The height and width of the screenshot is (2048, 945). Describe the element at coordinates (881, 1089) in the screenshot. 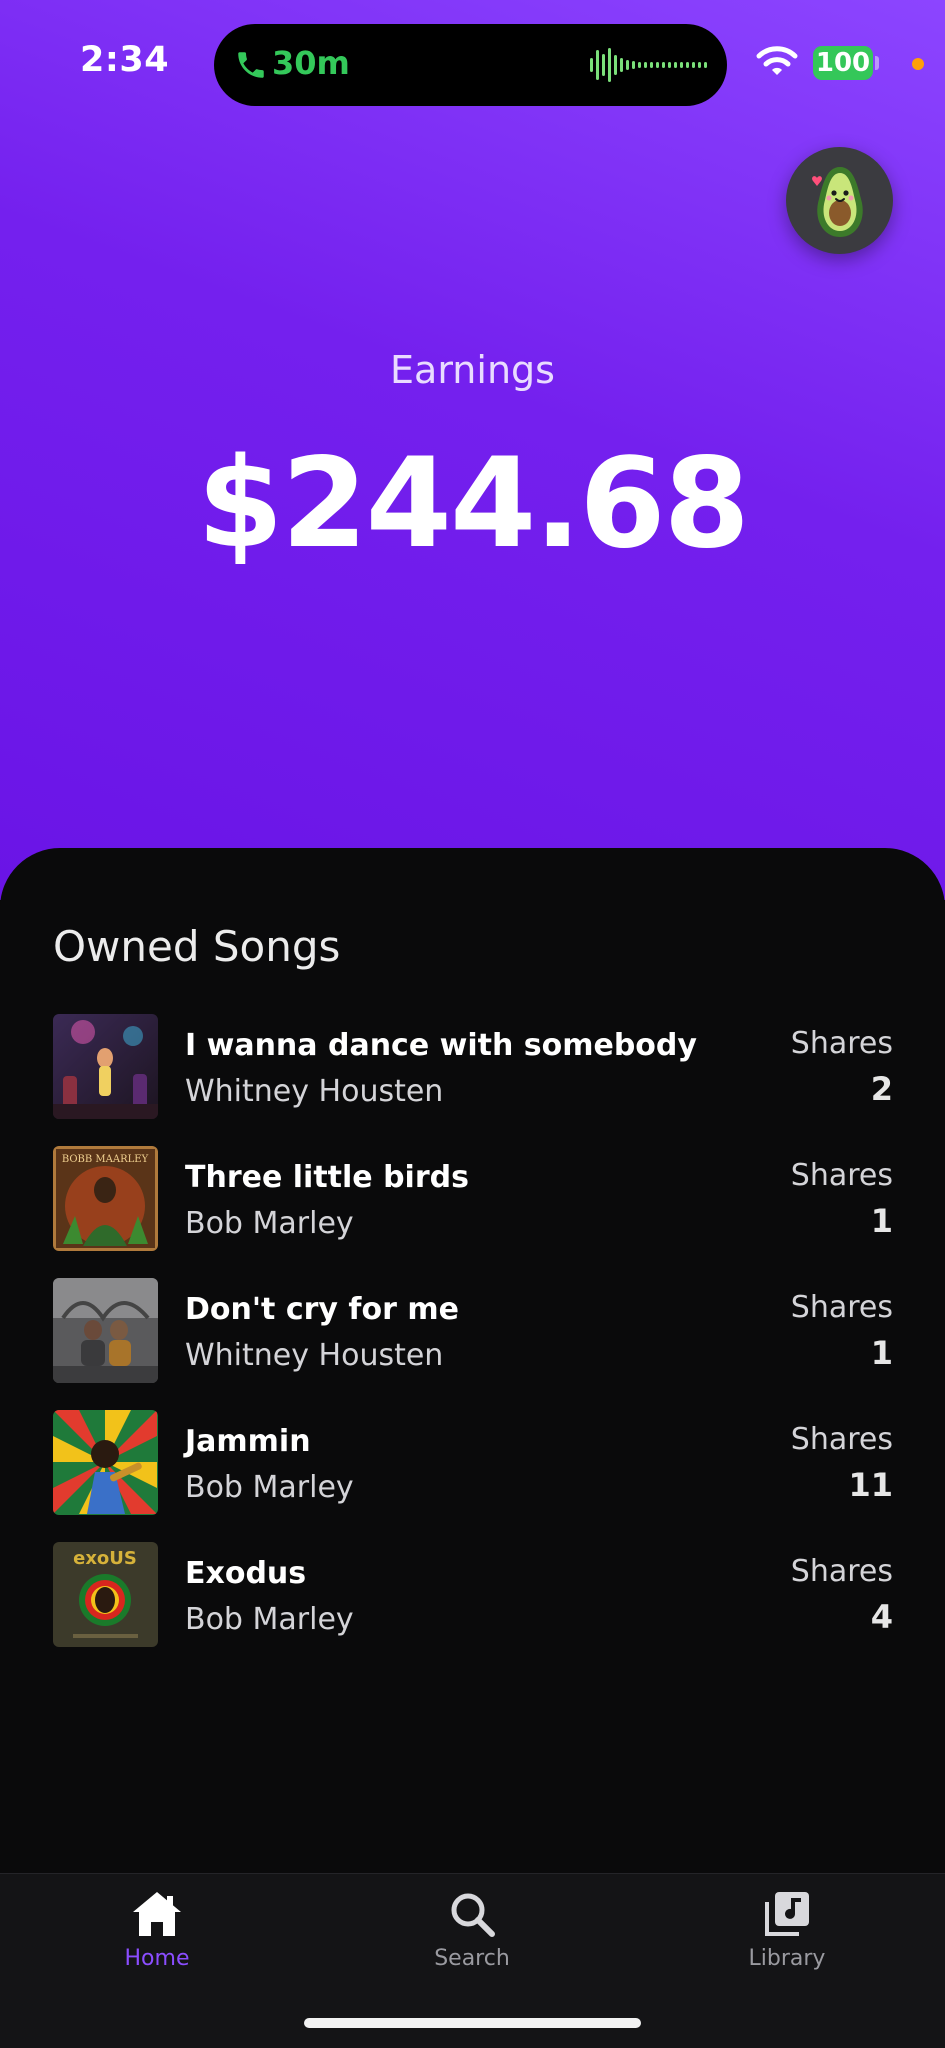

I see `shares-count: 2` at that location.